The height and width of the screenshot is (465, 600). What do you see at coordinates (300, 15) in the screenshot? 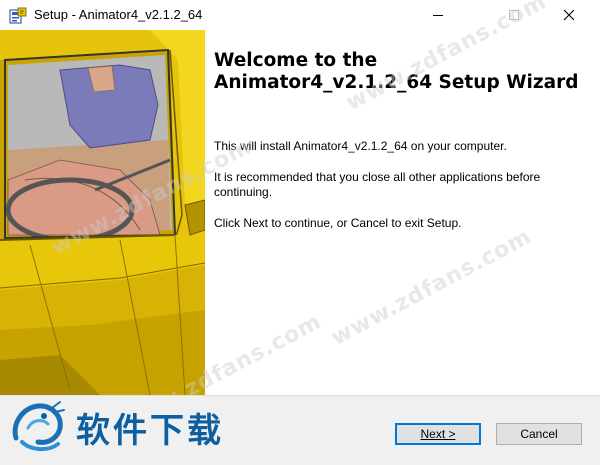
I see `title-bar: Setup - Animator4_v2.1.2_64` at bounding box center [300, 15].